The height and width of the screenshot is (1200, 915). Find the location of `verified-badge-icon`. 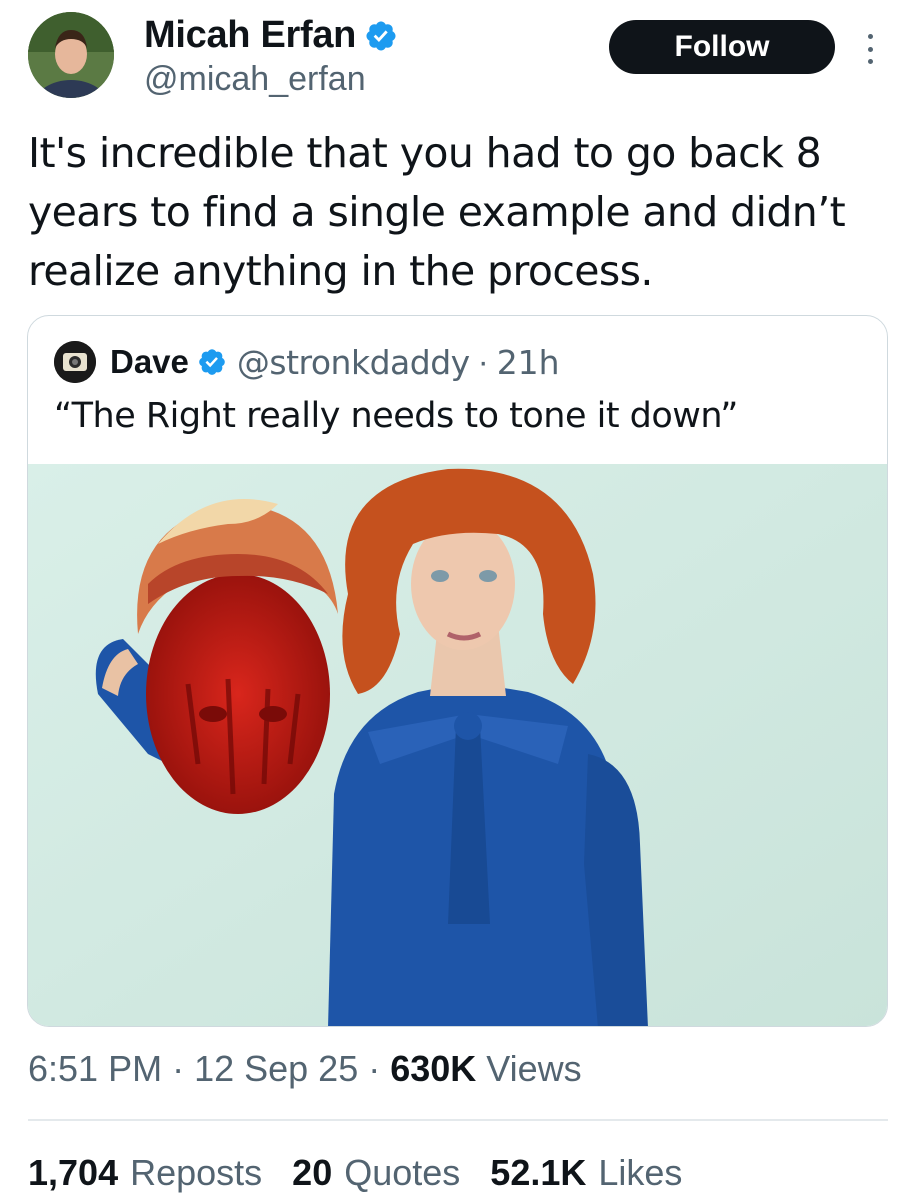

verified-badge-icon is located at coordinates (381, 35).